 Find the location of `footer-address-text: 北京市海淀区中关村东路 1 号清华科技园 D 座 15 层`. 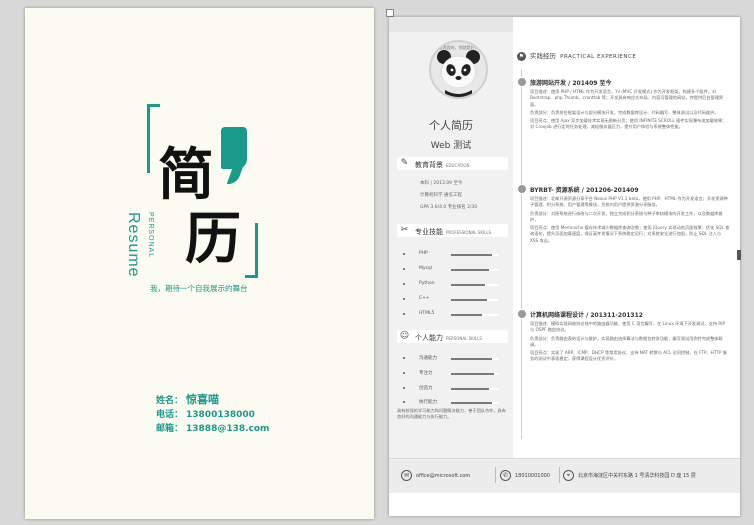

footer-address-text: 北京市海淀区中关村东路 1 号清华科技园 D 座 15 层 is located at coordinates (637, 476).